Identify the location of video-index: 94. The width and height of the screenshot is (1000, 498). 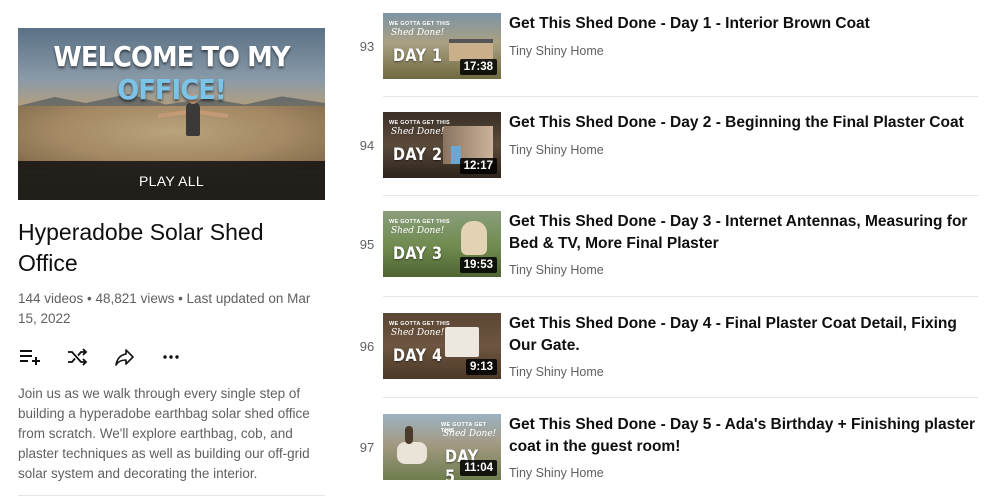
(367, 145).